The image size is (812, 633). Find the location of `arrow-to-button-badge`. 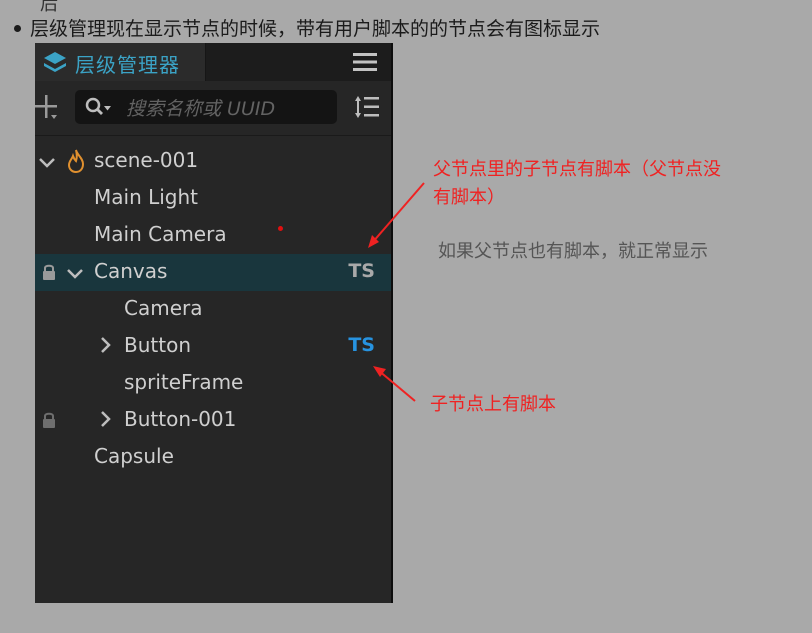

arrow-to-button-badge is located at coordinates (396, 385).